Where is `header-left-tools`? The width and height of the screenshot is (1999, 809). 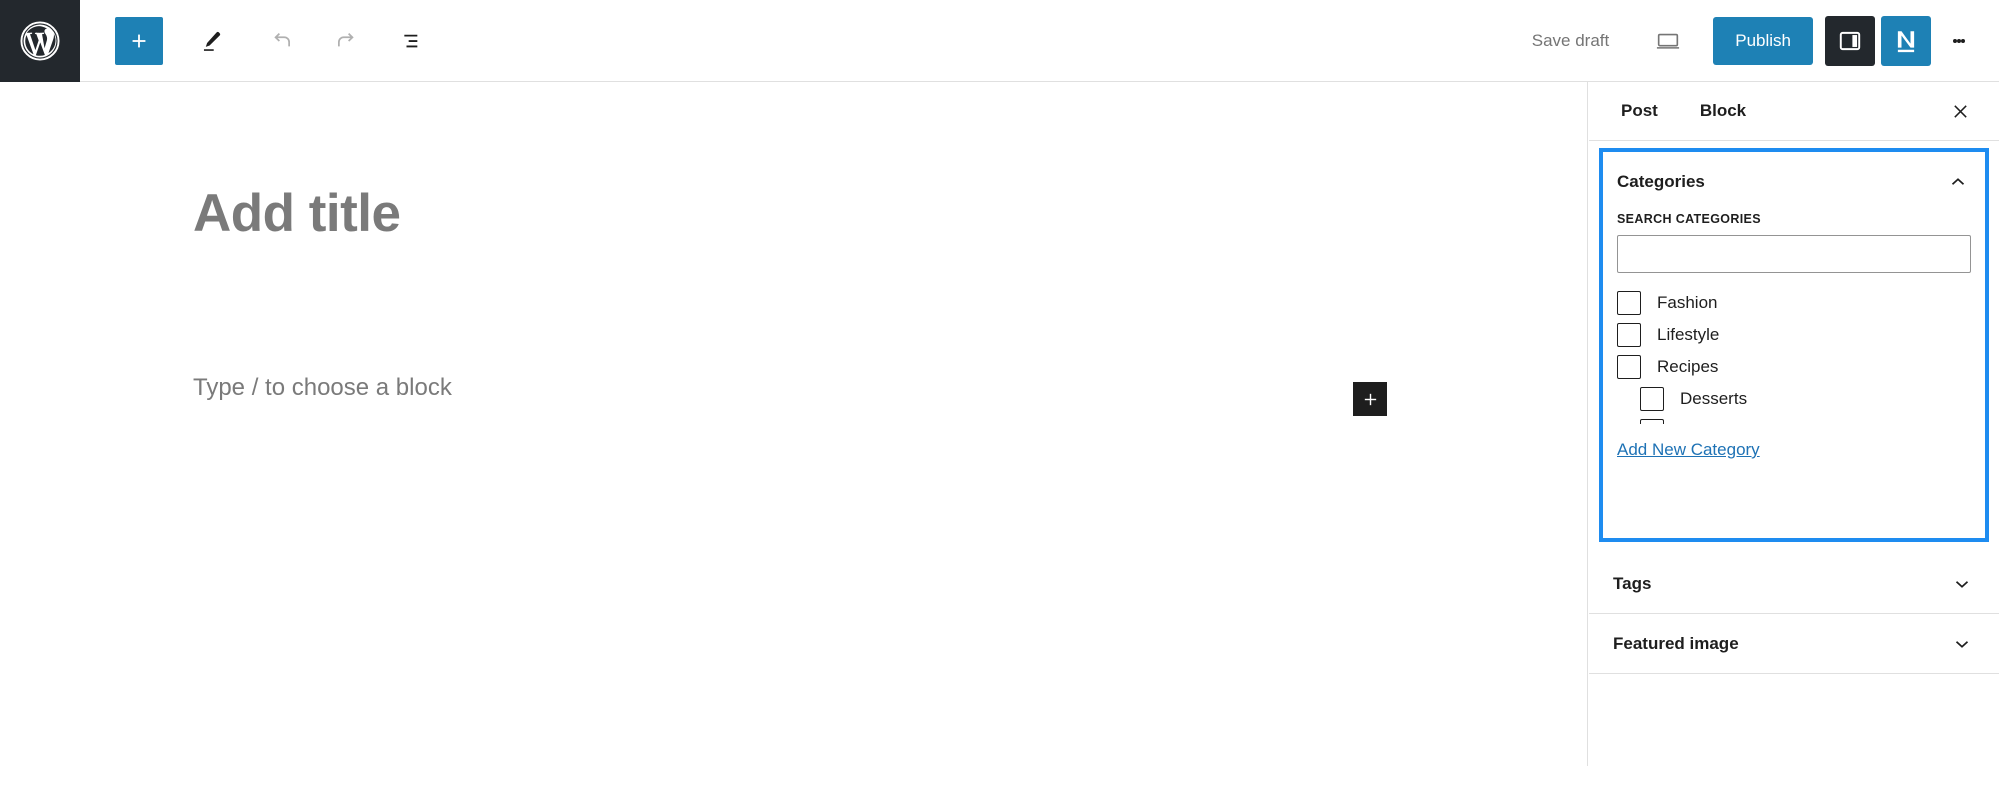 header-left-tools is located at coordinates (258, 40).